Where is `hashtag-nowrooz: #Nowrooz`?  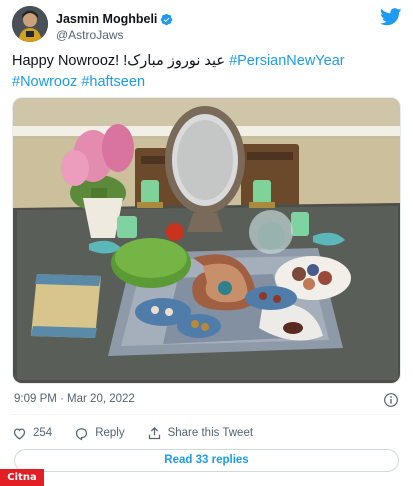
hashtag-nowrooz: #Nowrooz is located at coordinates (44, 82).